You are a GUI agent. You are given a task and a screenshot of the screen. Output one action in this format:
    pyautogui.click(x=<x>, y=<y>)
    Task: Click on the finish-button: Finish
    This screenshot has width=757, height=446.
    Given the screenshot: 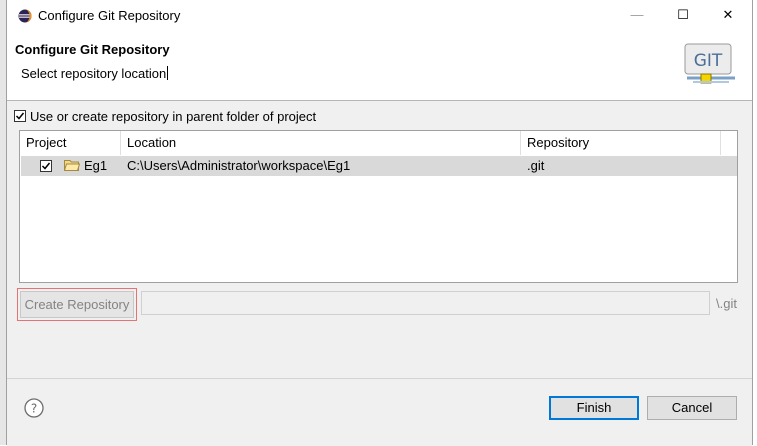 What is the action you would take?
    pyautogui.click(x=594, y=408)
    